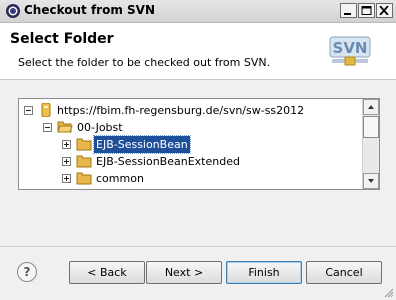  I want to click on close-button, so click(384, 10).